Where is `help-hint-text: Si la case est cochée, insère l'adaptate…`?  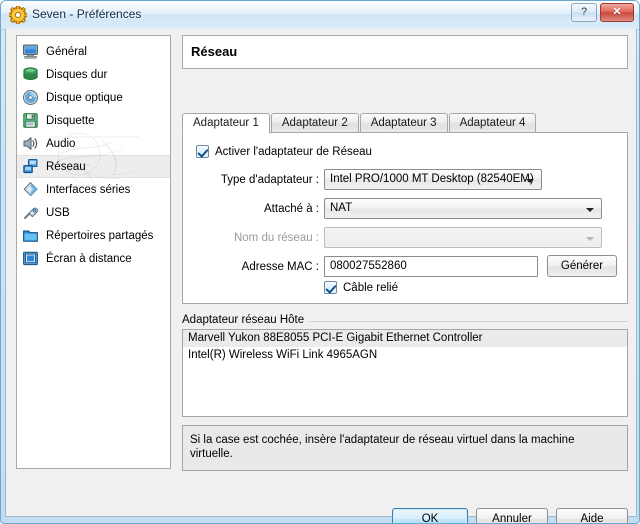 help-hint-text: Si la case est cochée, insère l'adaptate… is located at coordinates (382, 447).